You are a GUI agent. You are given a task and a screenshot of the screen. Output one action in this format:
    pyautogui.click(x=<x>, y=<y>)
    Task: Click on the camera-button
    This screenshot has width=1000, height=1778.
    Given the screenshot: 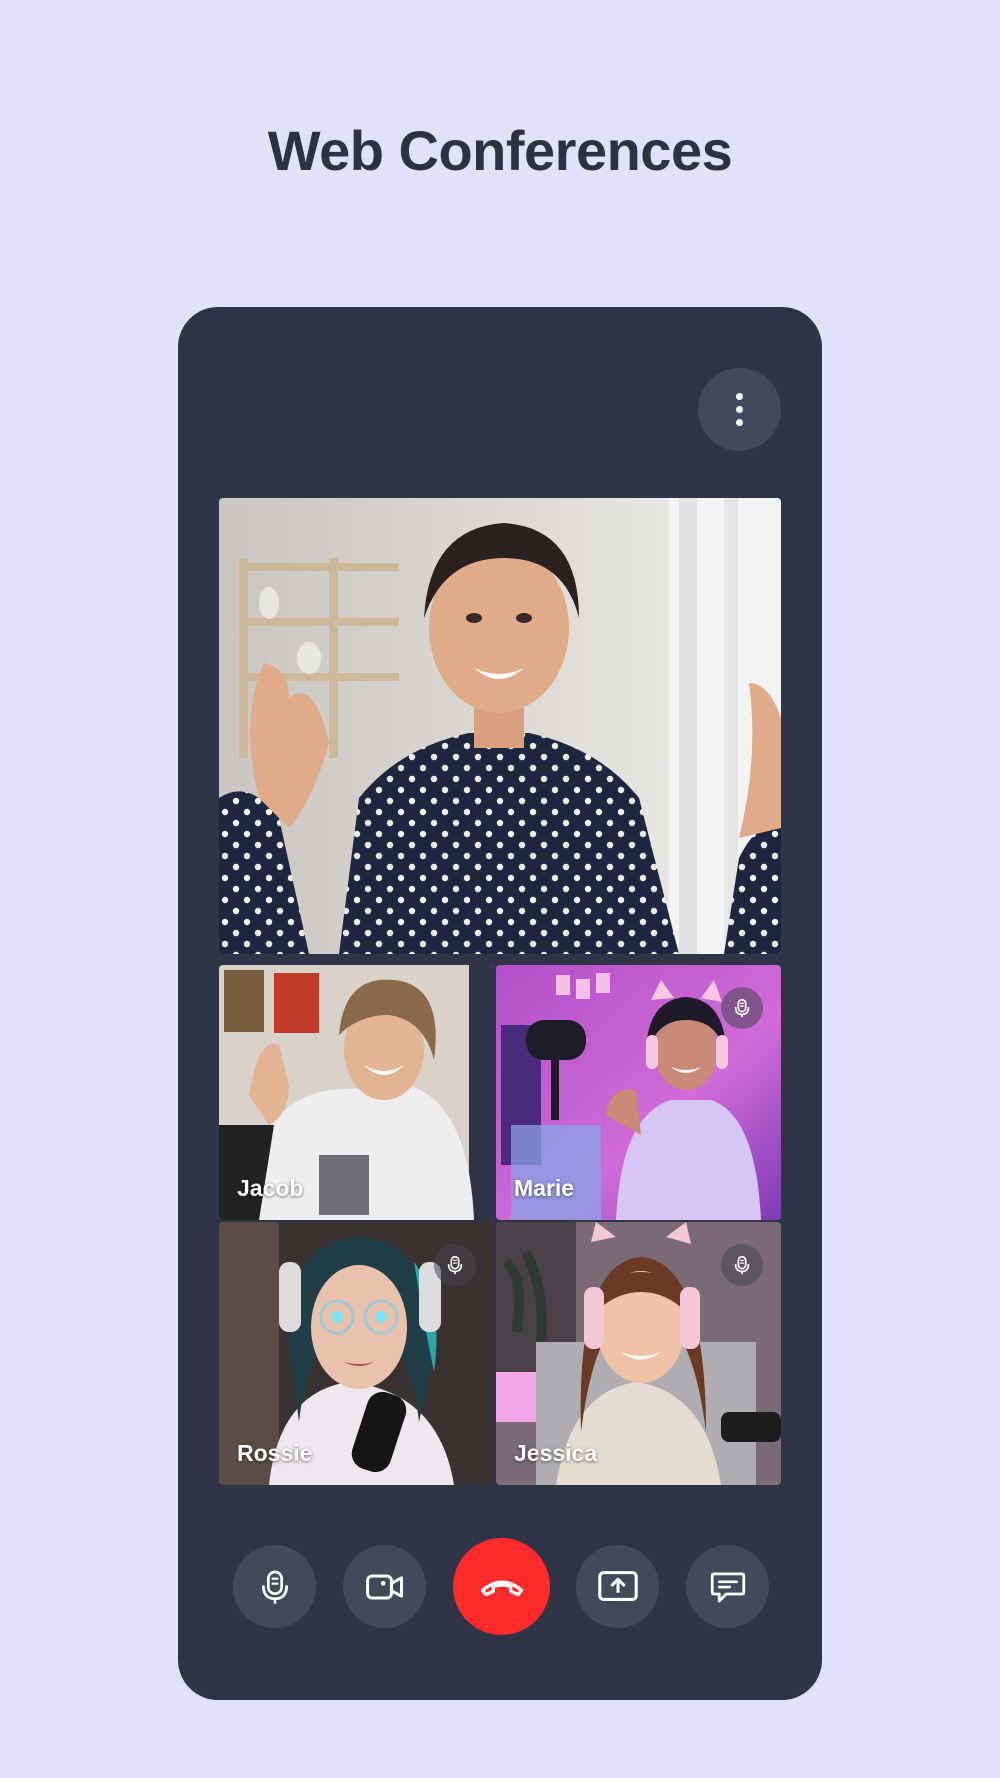 What is the action you would take?
    pyautogui.click(x=384, y=1586)
    